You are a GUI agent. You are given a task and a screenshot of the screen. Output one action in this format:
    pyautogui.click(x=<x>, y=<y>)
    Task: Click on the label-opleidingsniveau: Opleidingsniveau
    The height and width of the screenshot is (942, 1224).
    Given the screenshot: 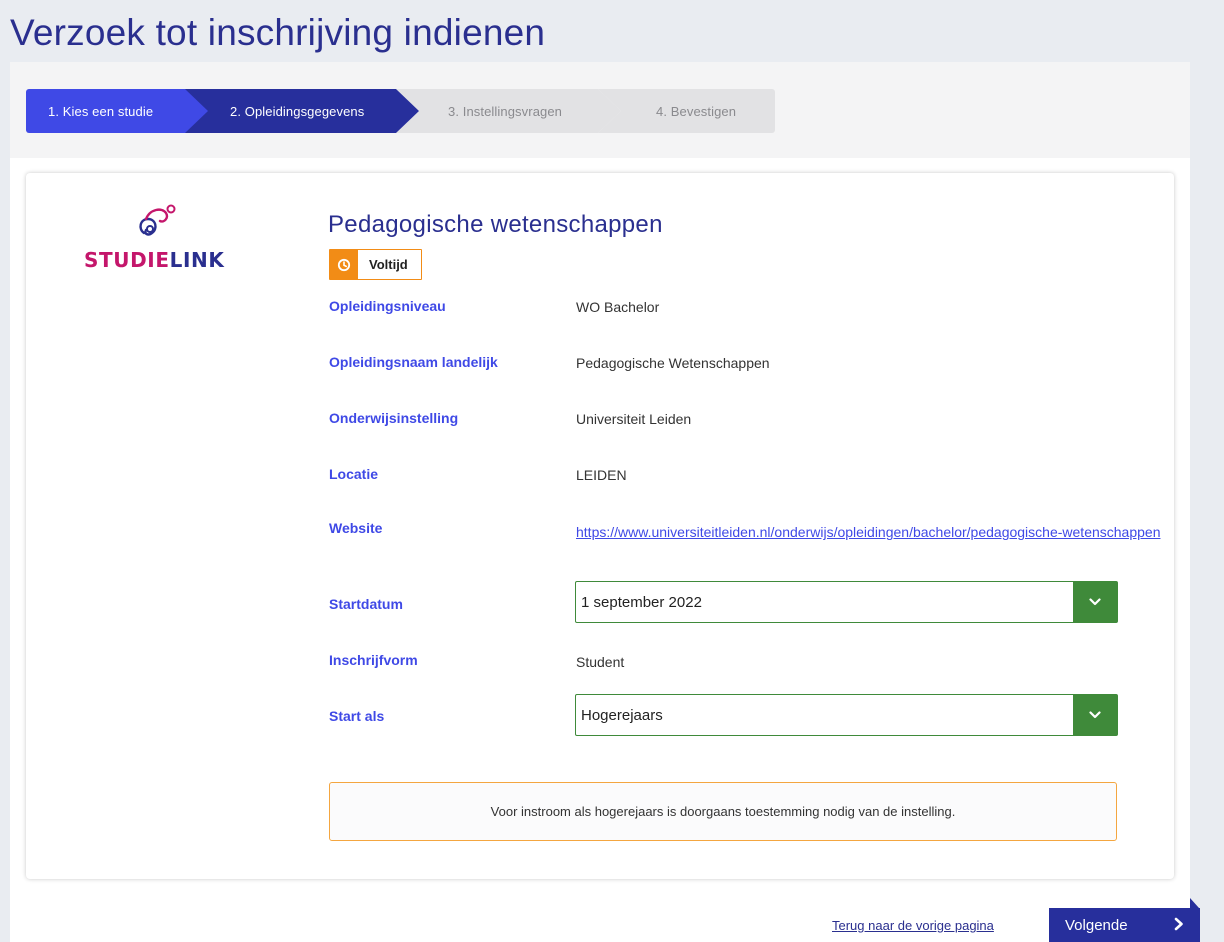 What is the action you would take?
    pyautogui.click(x=387, y=306)
    